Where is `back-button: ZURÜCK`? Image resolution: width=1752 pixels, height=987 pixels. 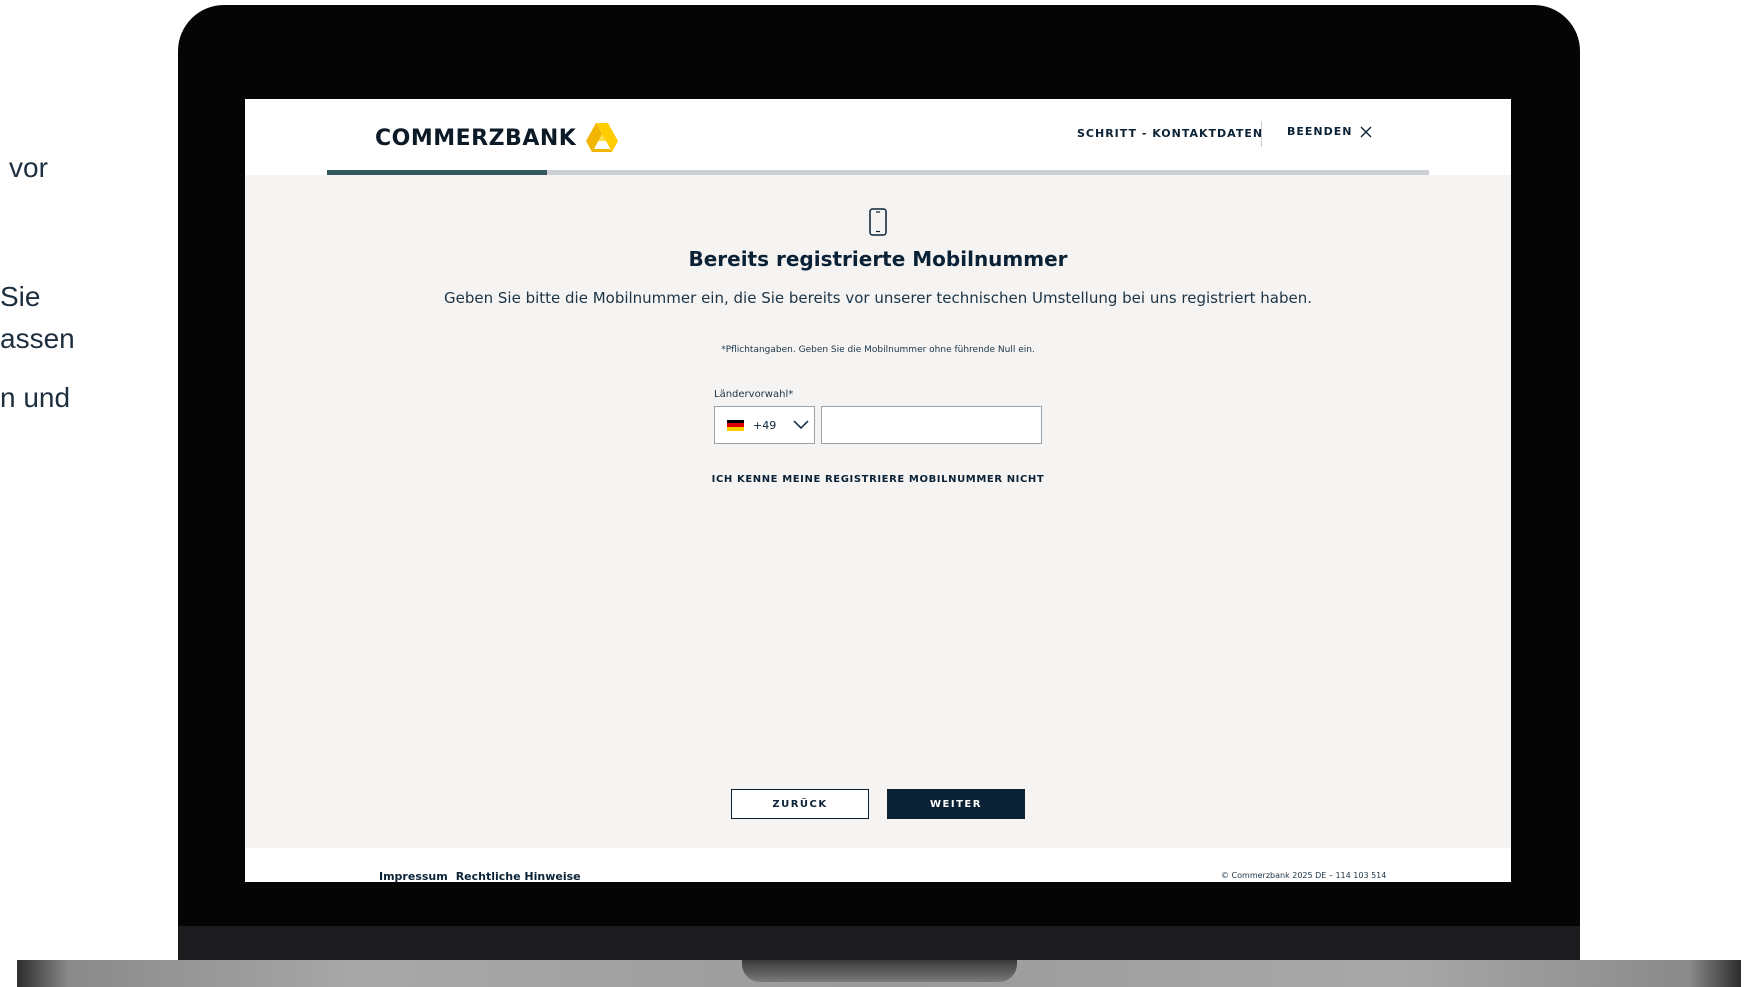 back-button: ZURÜCK is located at coordinates (800, 804).